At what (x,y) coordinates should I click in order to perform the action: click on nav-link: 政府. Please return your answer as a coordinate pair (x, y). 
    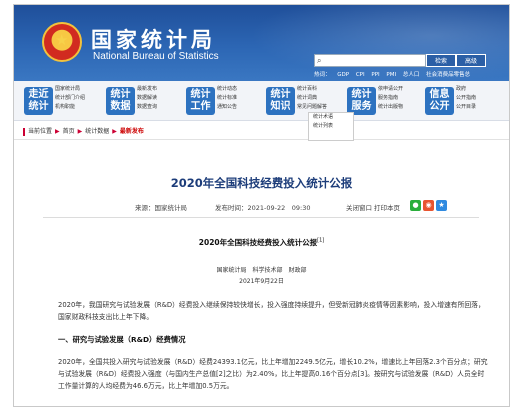
    Looking at the image, I should click on (478, 89).